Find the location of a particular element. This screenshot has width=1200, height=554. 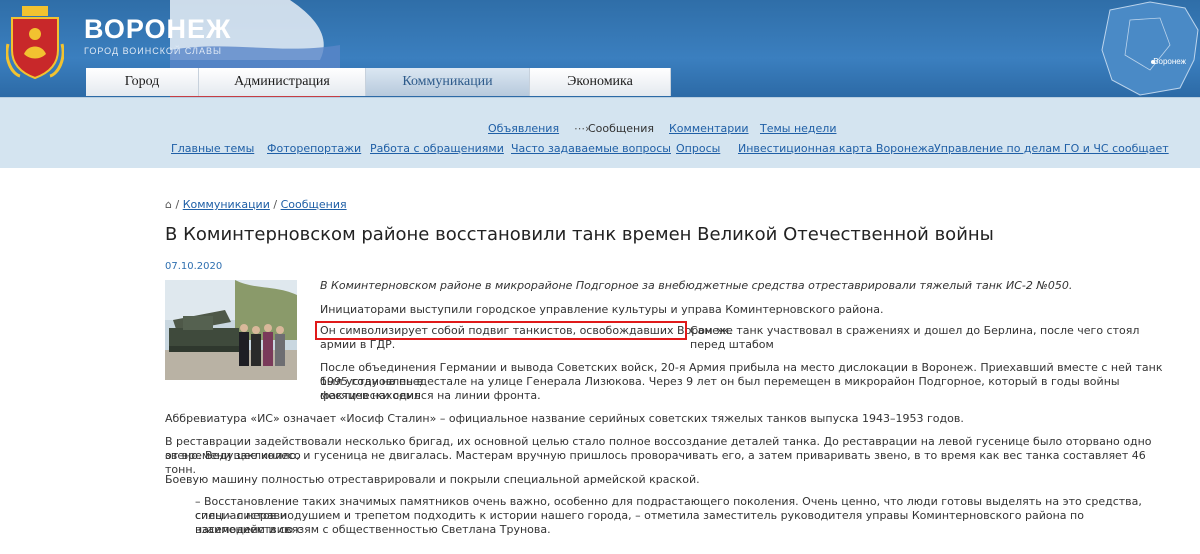

subnav-fotoreportazhi: Фоторепортажи is located at coordinates (314, 148).